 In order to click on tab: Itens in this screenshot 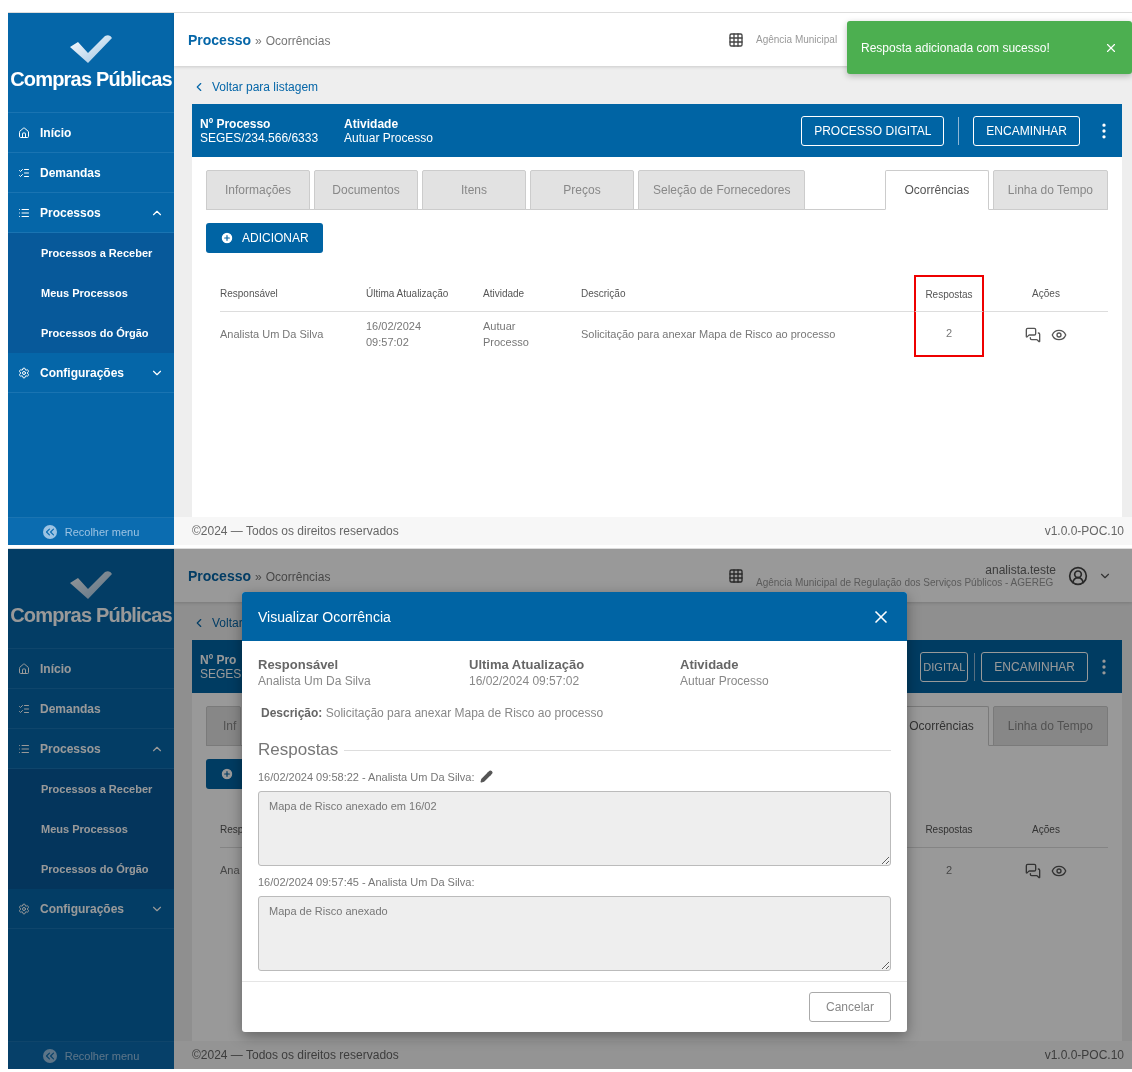, I will do `click(474, 190)`.